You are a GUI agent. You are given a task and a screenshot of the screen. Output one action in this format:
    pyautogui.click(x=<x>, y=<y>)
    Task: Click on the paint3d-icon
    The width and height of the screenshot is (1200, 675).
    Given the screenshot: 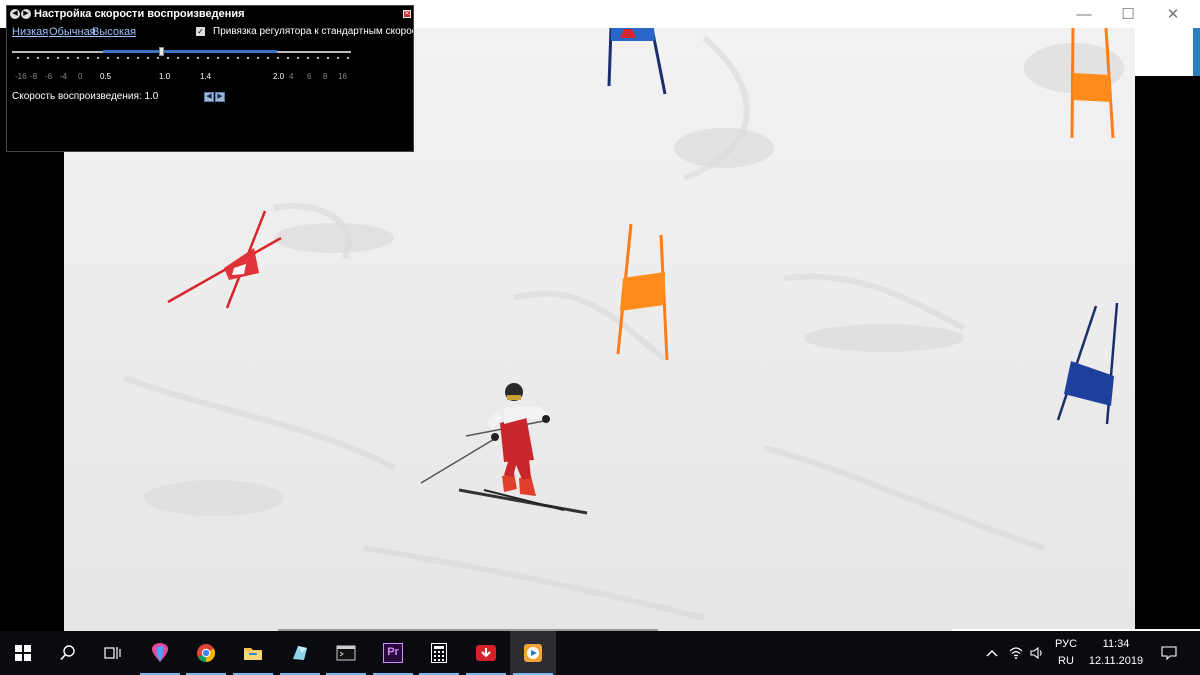 What is the action you would take?
    pyautogui.click(x=160, y=653)
    